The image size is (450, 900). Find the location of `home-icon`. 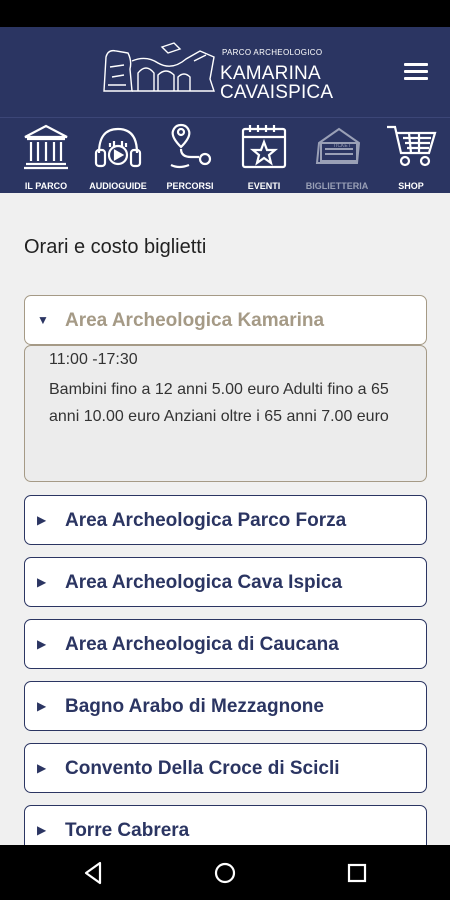

home-icon is located at coordinates (225, 873).